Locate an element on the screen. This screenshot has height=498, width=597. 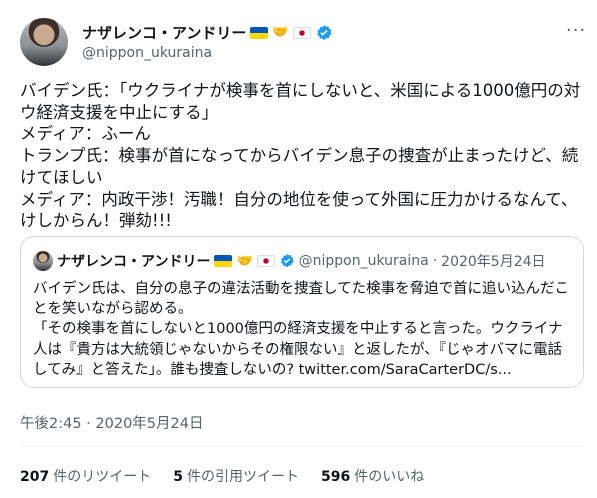
quoted-date: 2020年5月24日 is located at coordinates (493, 262).